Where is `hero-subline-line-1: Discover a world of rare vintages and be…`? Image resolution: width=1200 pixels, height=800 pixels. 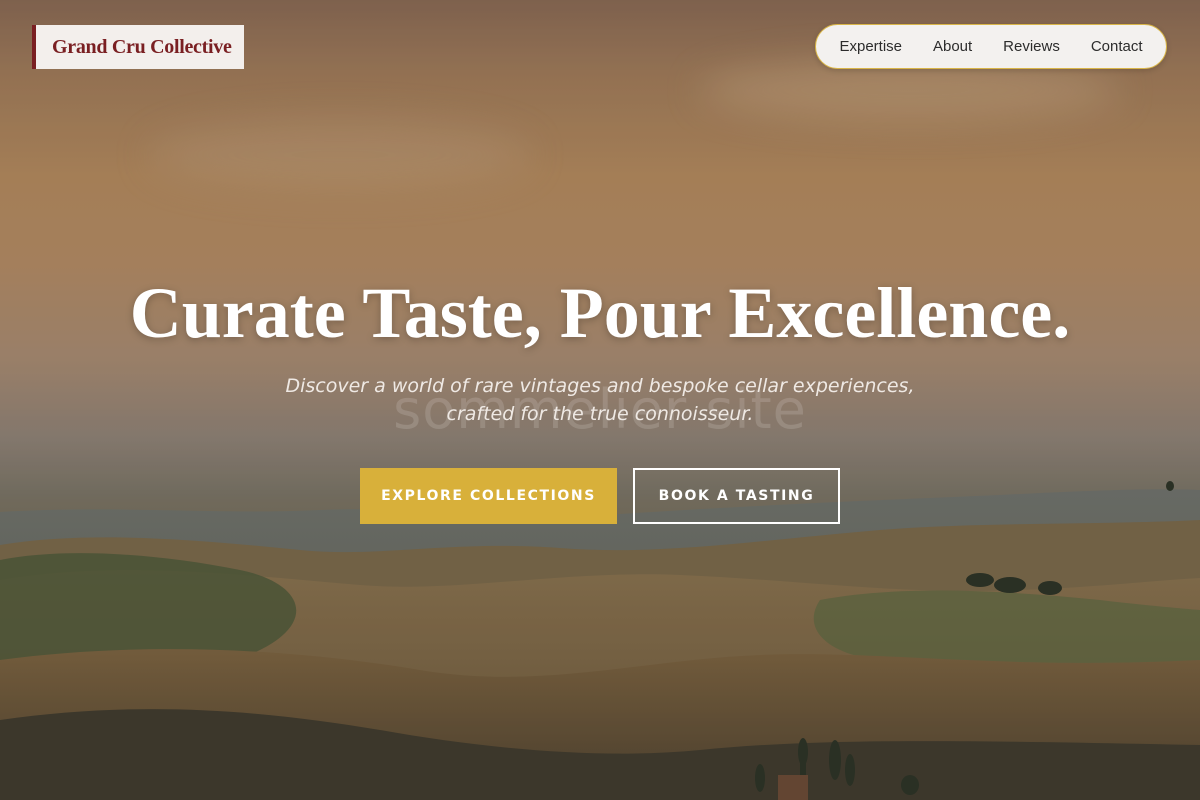 hero-subline-line-1: Discover a world of rare vintages and be… is located at coordinates (600, 386).